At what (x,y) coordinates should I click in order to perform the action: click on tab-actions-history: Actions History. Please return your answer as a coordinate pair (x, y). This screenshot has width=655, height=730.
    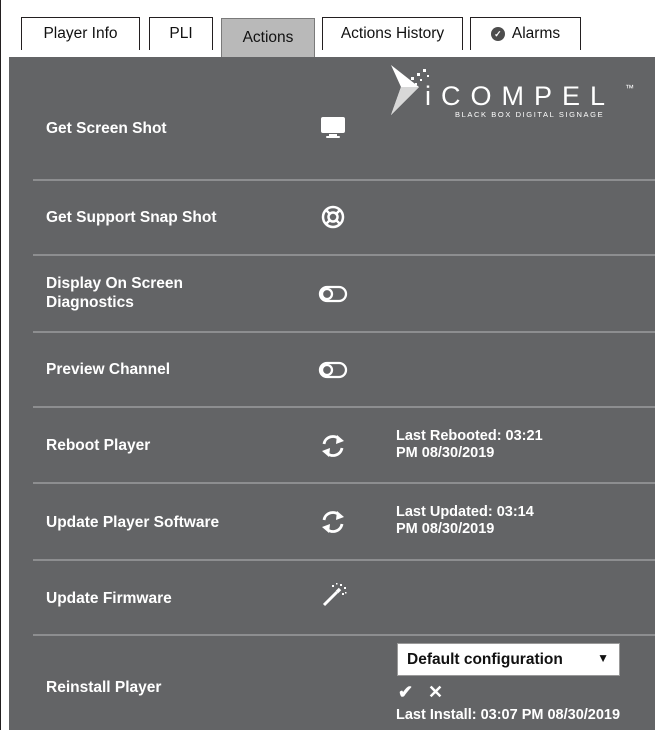
    Looking at the image, I should click on (392, 33).